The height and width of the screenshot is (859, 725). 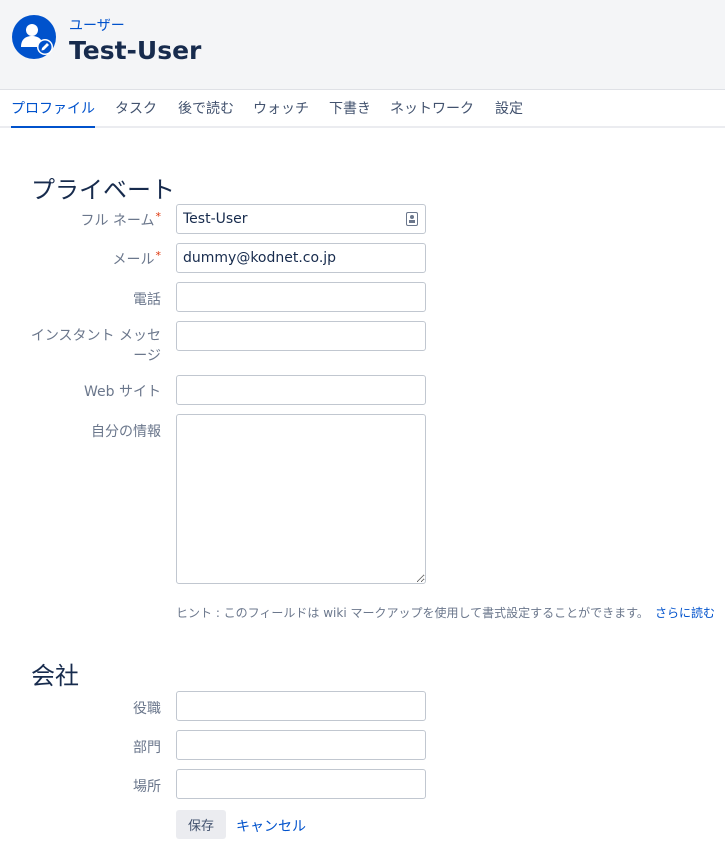 What do you see at coordinates (412, 219) in the screenshot?
I see `contact-card-icon` at bounding box center [412, 219].